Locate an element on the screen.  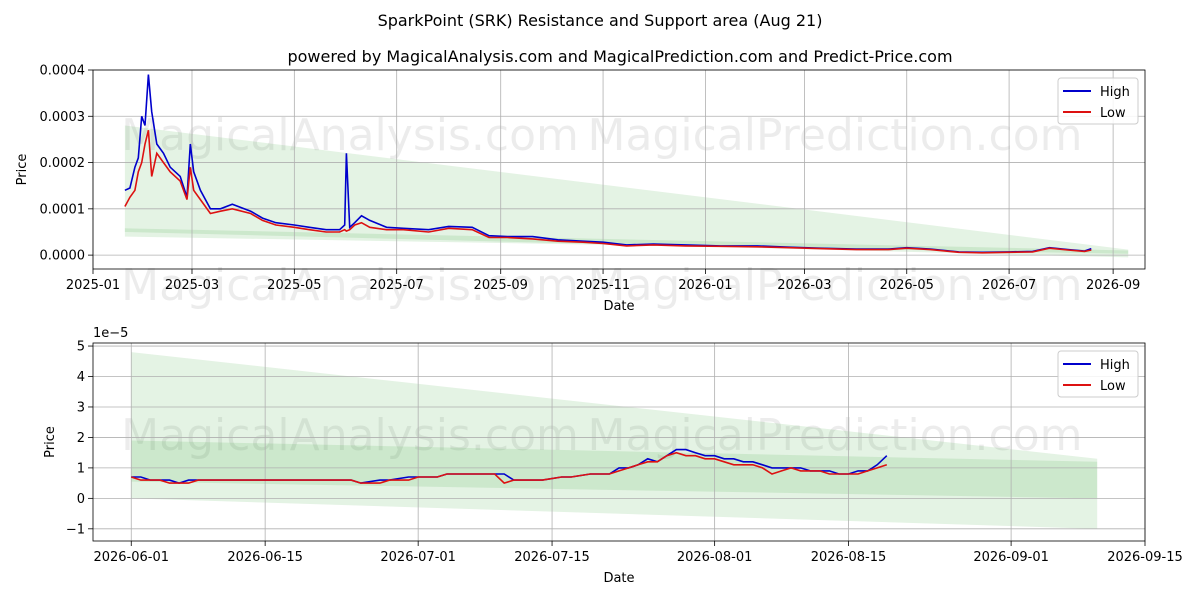
x-tick-label: 2026-01 is located at coordinates (705, 285).